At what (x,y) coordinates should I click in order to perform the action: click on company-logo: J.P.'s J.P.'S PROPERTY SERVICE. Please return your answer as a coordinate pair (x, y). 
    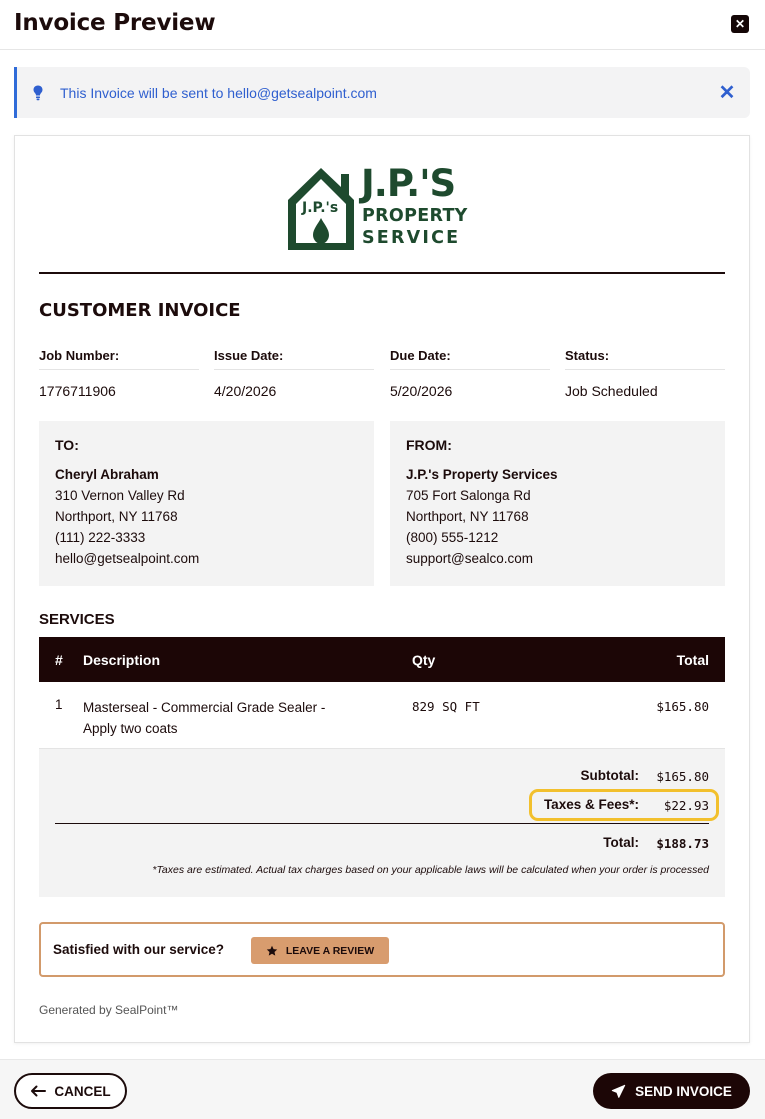
    Looking at the image, I should click on (385, 206).